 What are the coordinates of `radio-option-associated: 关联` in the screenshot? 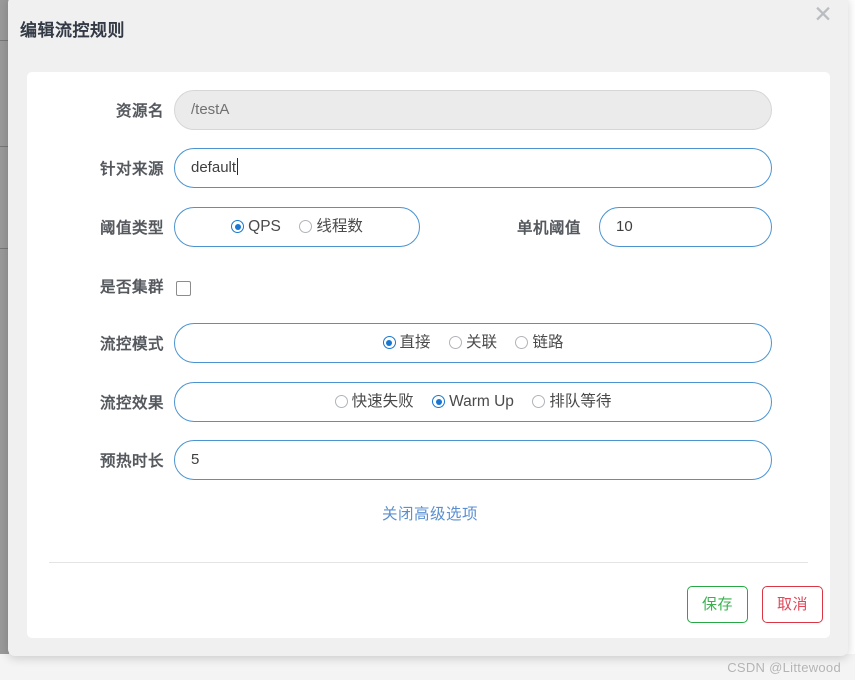 It's located at (472, 343).